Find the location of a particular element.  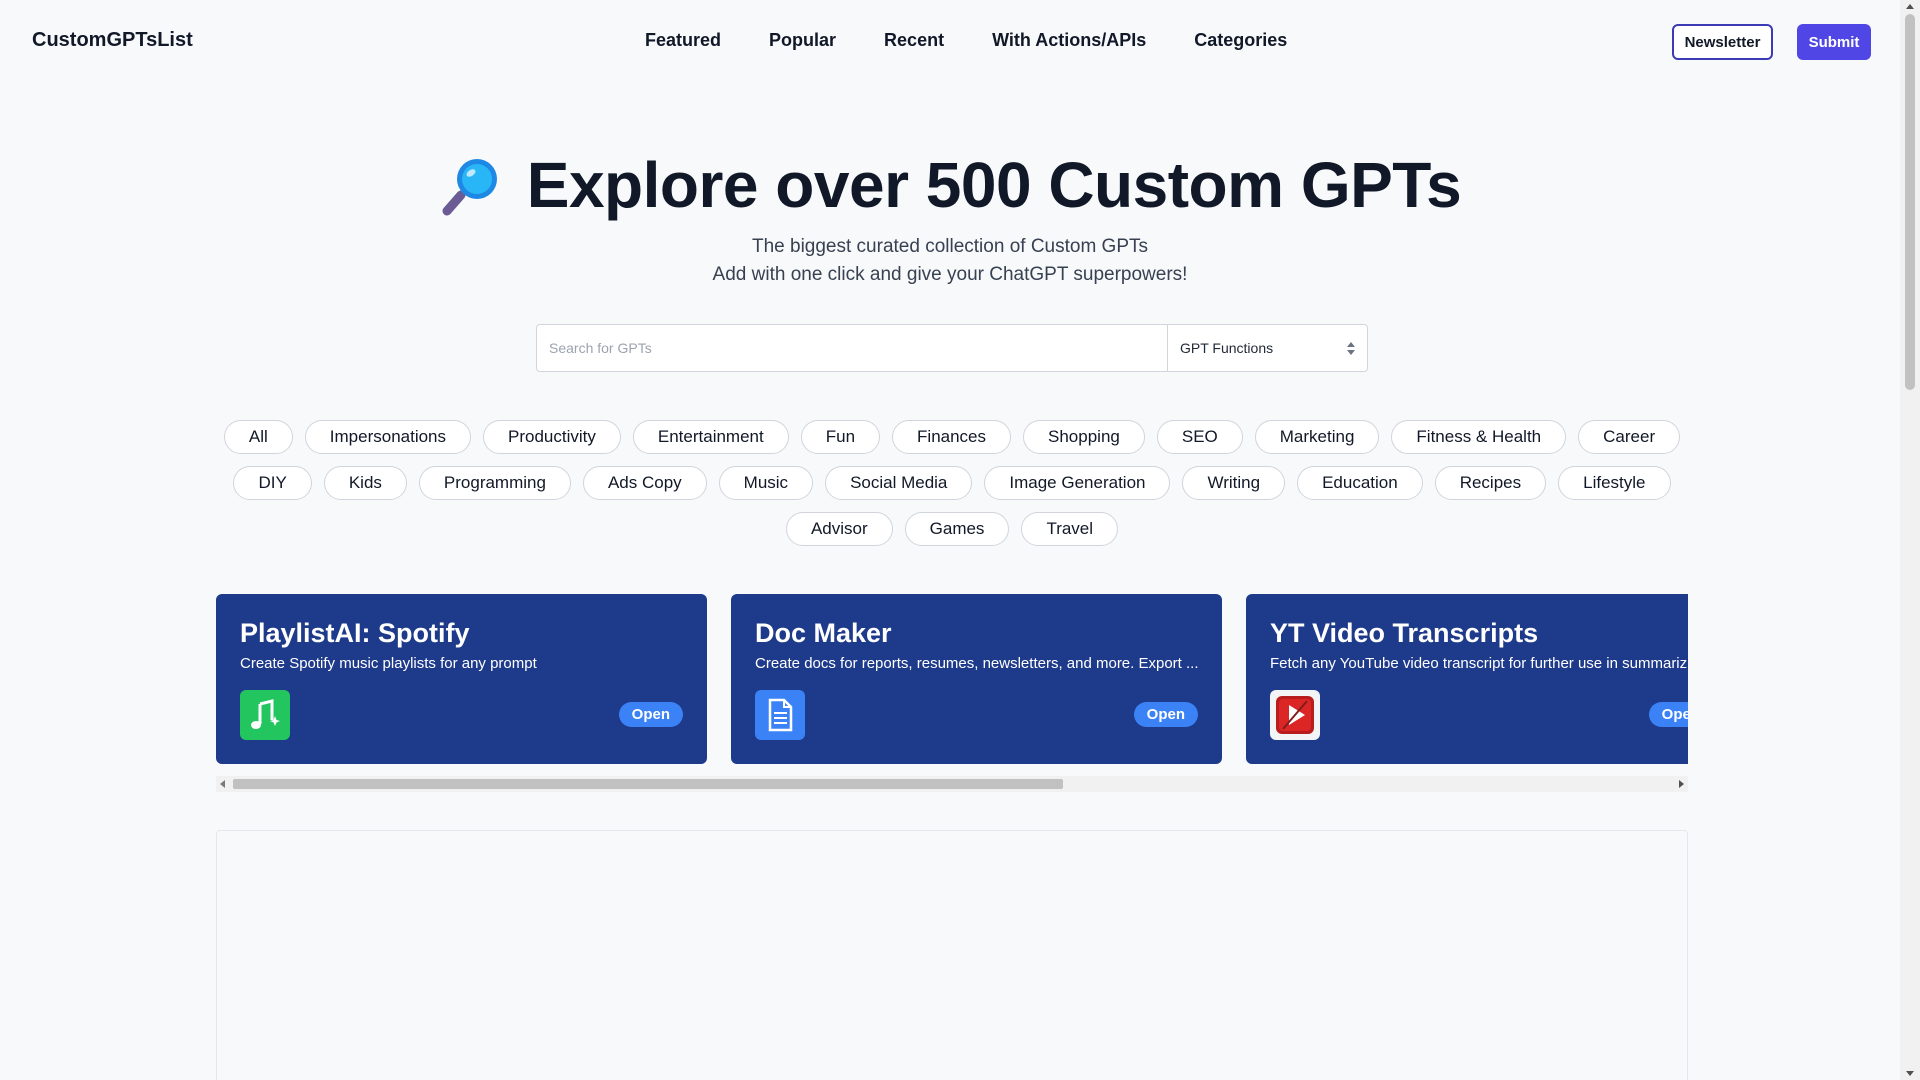

nav-recent: Recent is located at coordinates (914, 40).